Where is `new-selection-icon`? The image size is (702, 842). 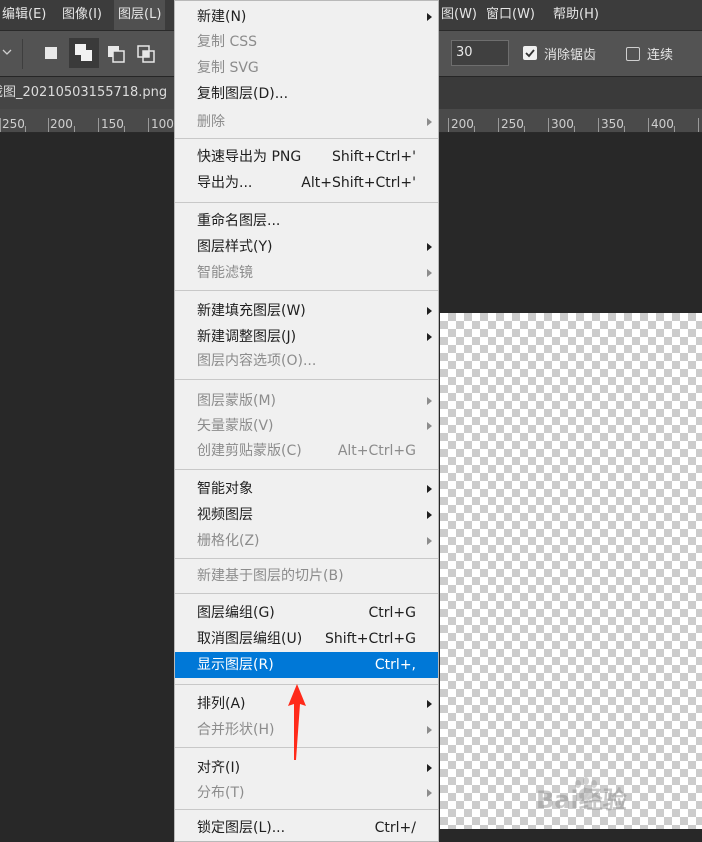 new-selection-icon is located at coordinates (52, 53).